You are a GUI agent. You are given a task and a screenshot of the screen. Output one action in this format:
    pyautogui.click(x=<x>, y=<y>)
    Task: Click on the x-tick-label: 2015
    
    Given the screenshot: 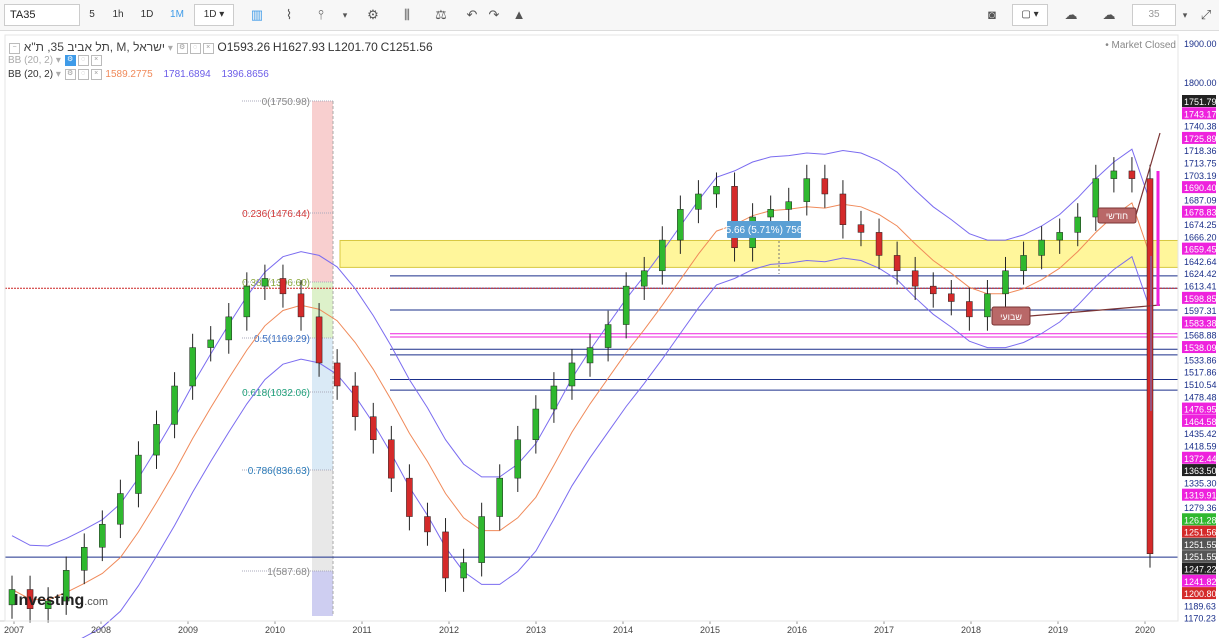 What is the action you would take?
    pyautogui.click(x=710, y=630)
    